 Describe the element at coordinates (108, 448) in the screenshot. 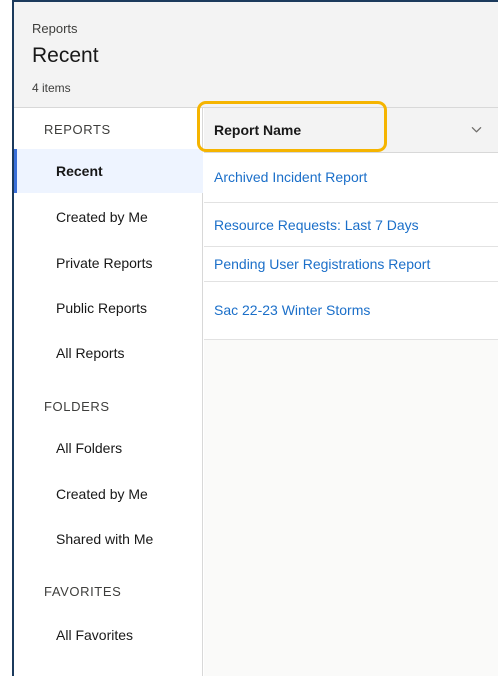

I see `sidebar-item-all-folders: All Folders` at that location.